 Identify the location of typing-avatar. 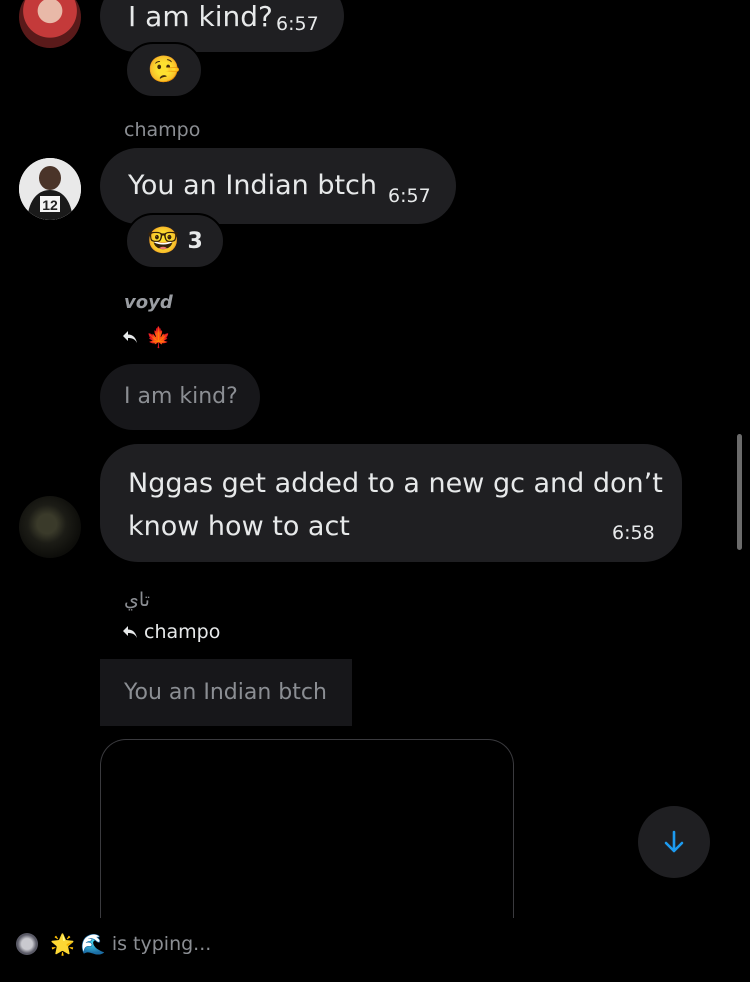
(27, 944).